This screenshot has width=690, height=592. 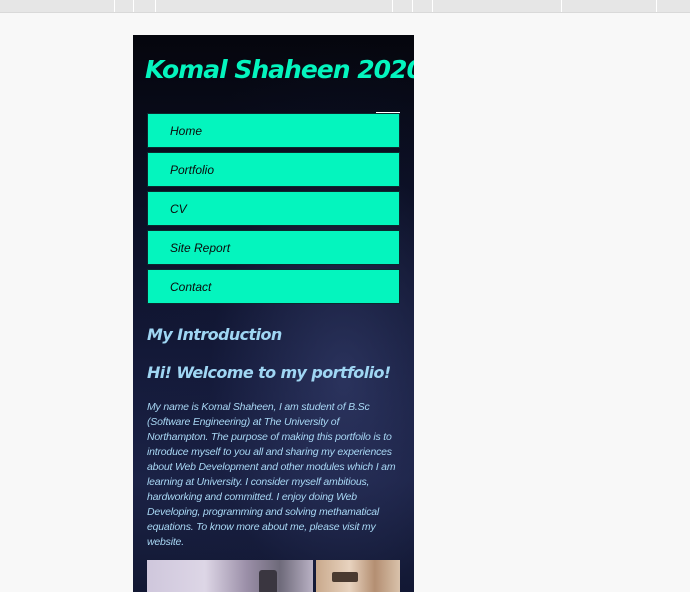 I want to click on welcome-heading: Hi! Welcome to my portfolio!, so click(x=269, y=372).